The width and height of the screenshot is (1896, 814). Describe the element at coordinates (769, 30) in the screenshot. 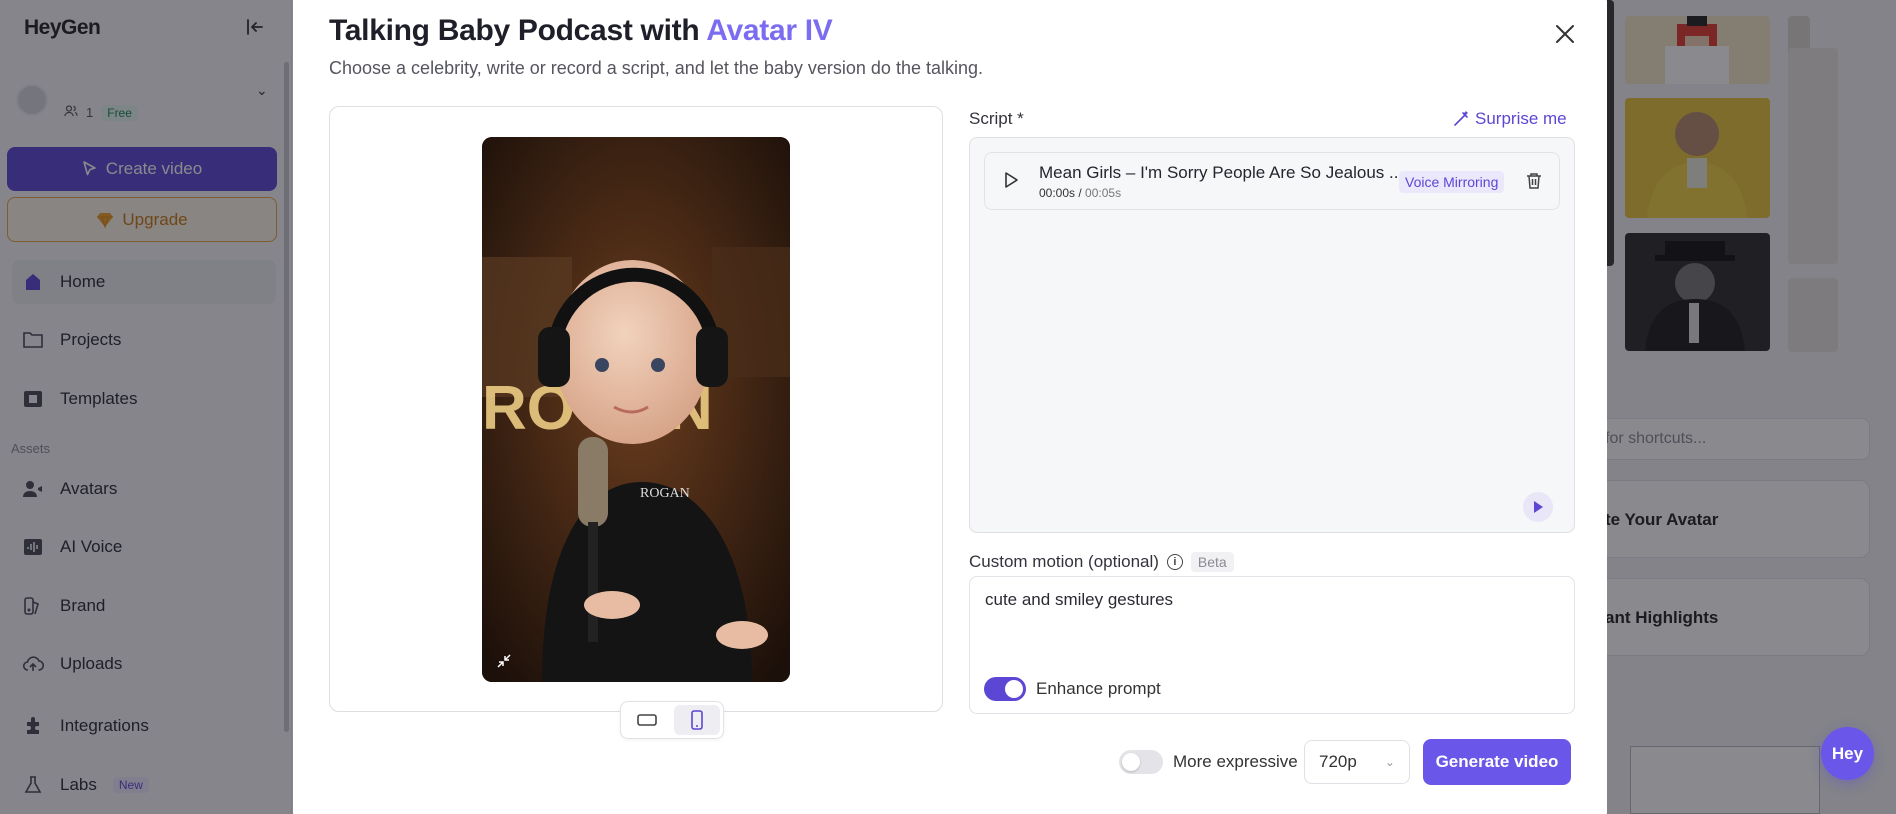

I see `modal-title-accent: Avatar IV` at that location.